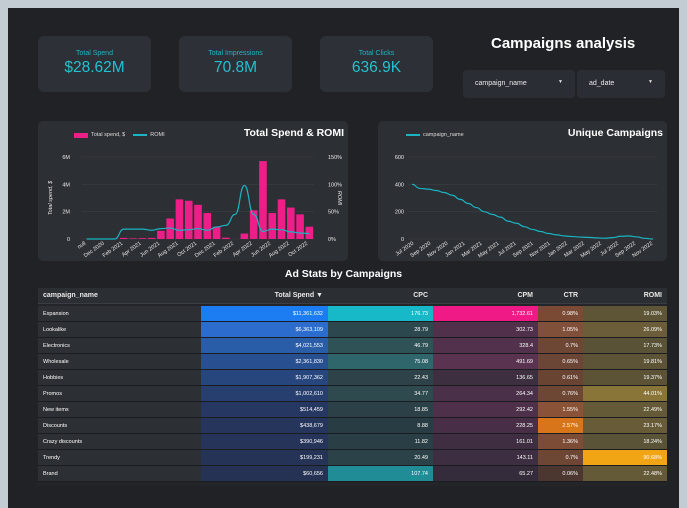 The width and height of the screenshot is (687, 508). Describe the element at coordinates (625, 345) in the screenshot. I see `table-cell: 17.73%` at that location.